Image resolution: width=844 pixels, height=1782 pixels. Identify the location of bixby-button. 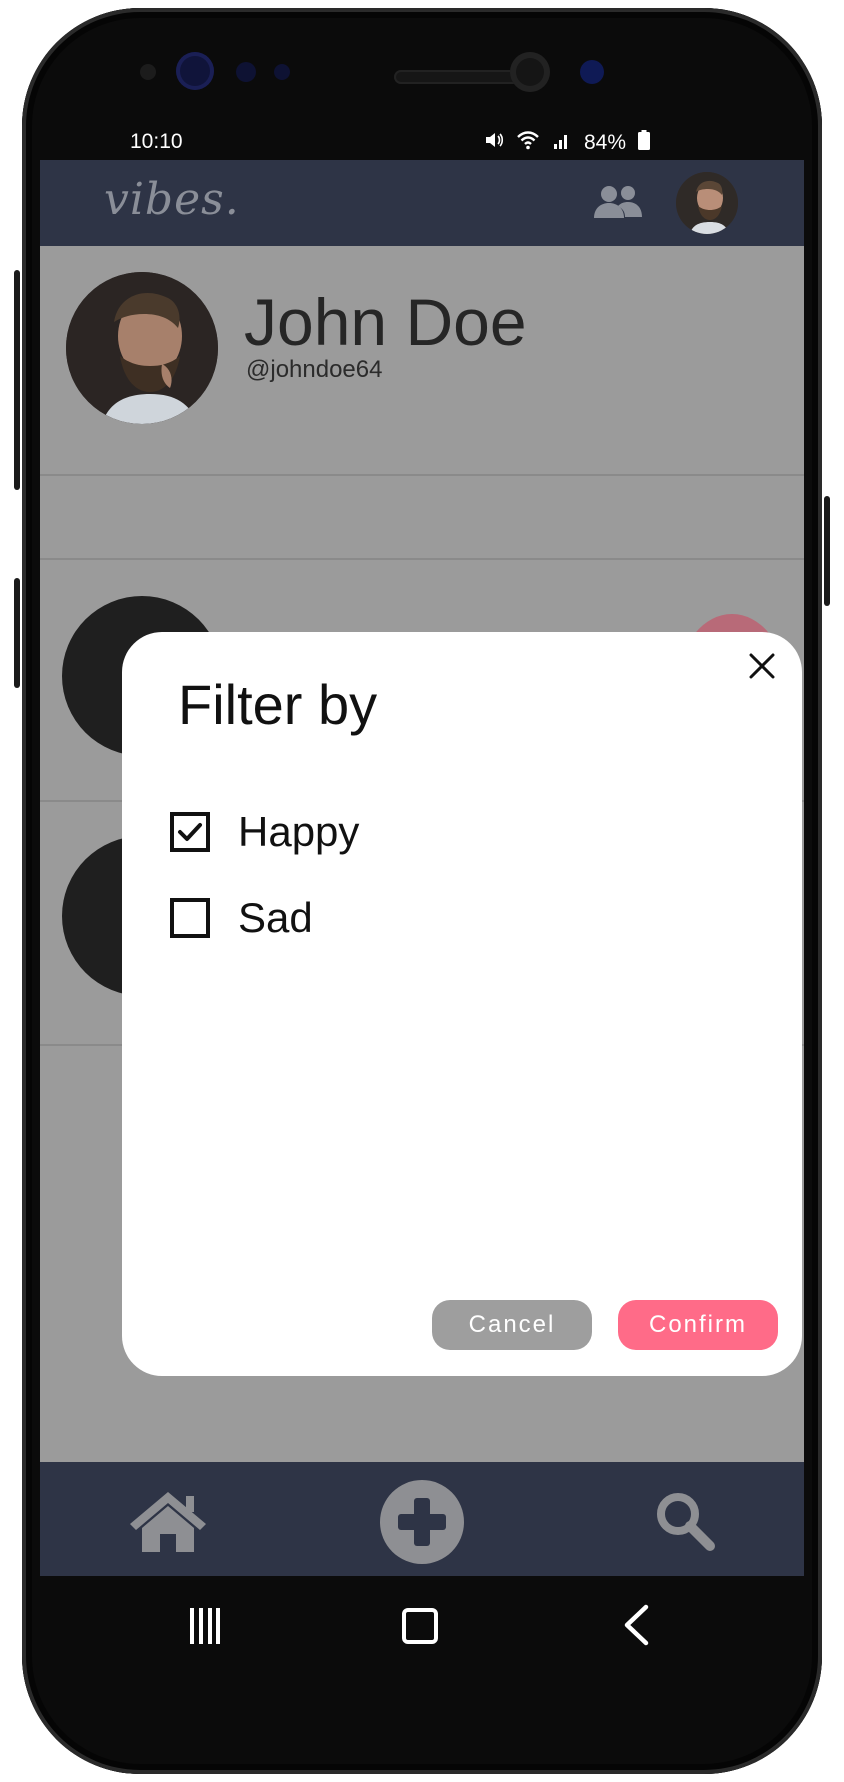
(17, 633).